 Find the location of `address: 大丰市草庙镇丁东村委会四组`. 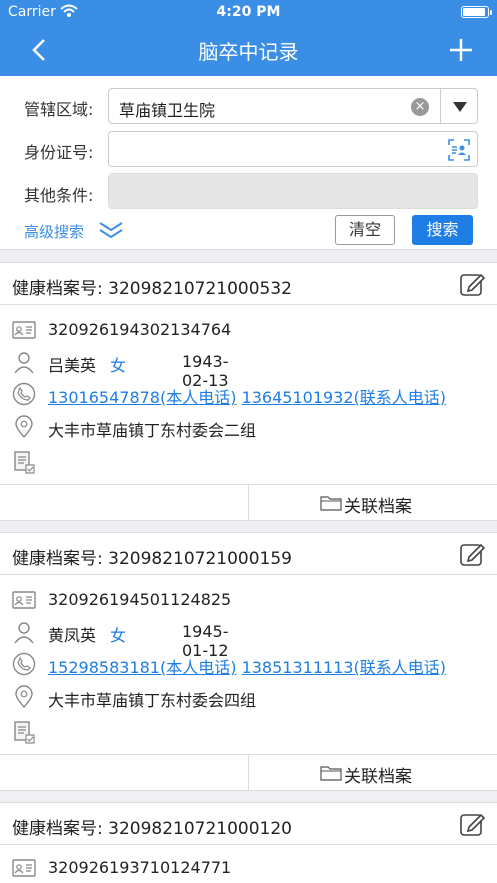

address: 大丰市草庙镇丁东村委会四组 is located at coordinates (152, 700).